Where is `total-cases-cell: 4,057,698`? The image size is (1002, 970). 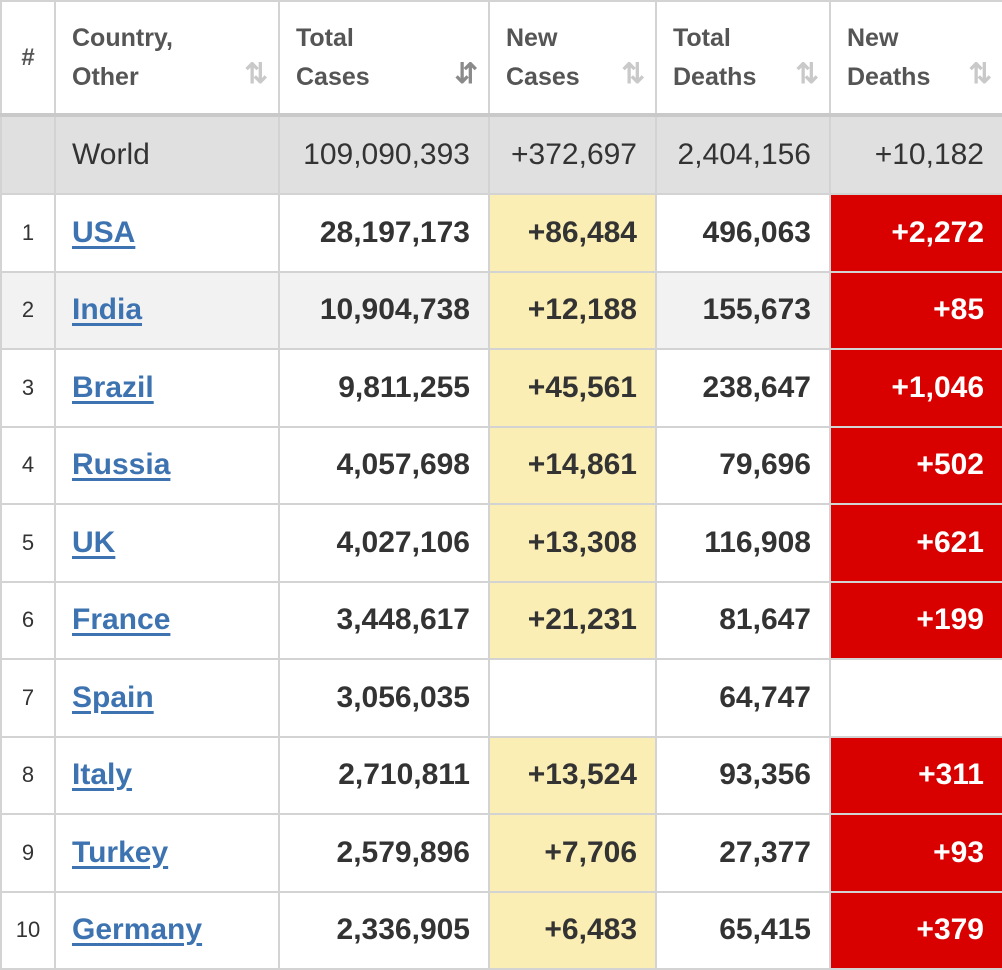 total-cases-cell: 4,057,698 is located at coordinates (384, 465).